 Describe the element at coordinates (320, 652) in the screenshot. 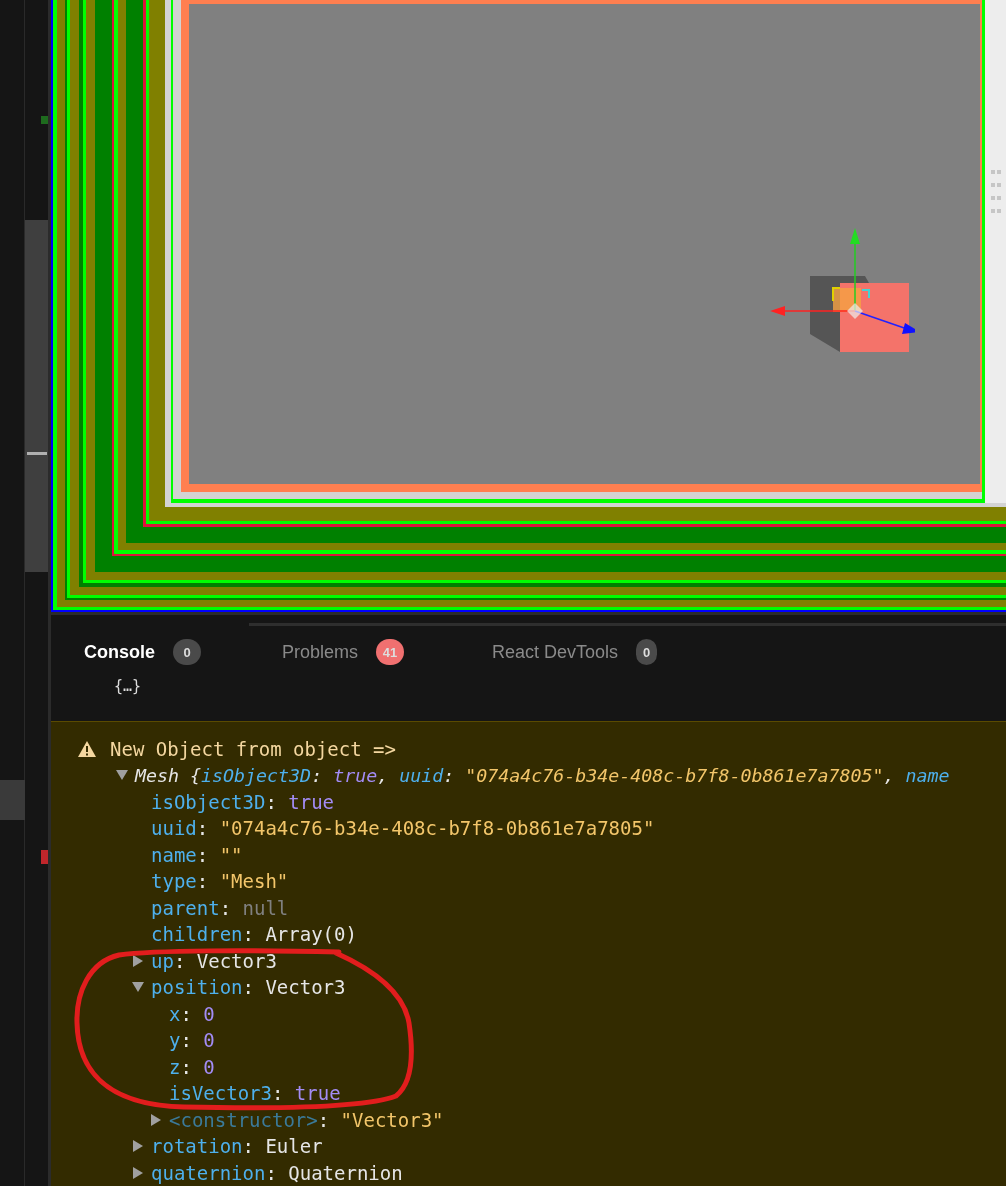

I see `tab-label: Problems` at that location.